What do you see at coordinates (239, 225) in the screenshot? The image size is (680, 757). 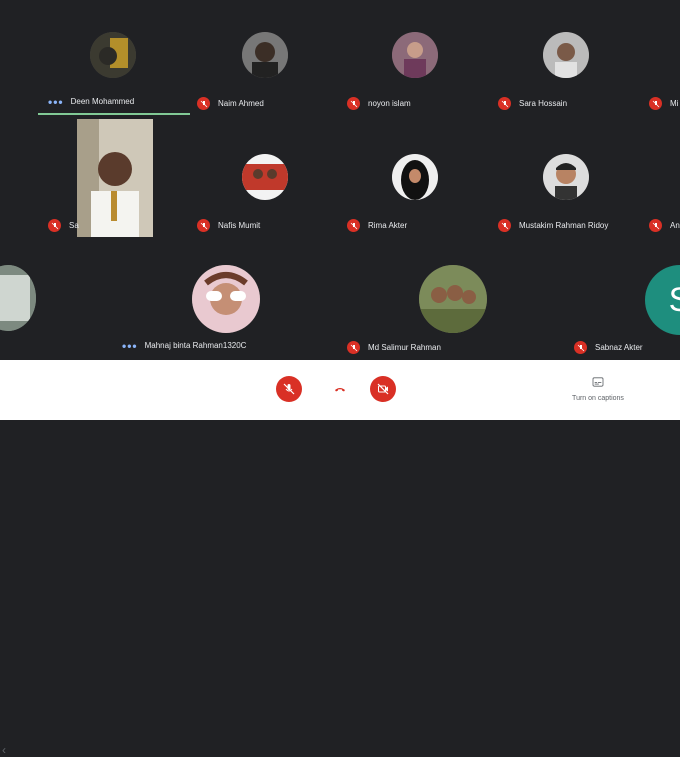 I see `participant-name: Nafis Mumit` at bounding box center [239, 225].